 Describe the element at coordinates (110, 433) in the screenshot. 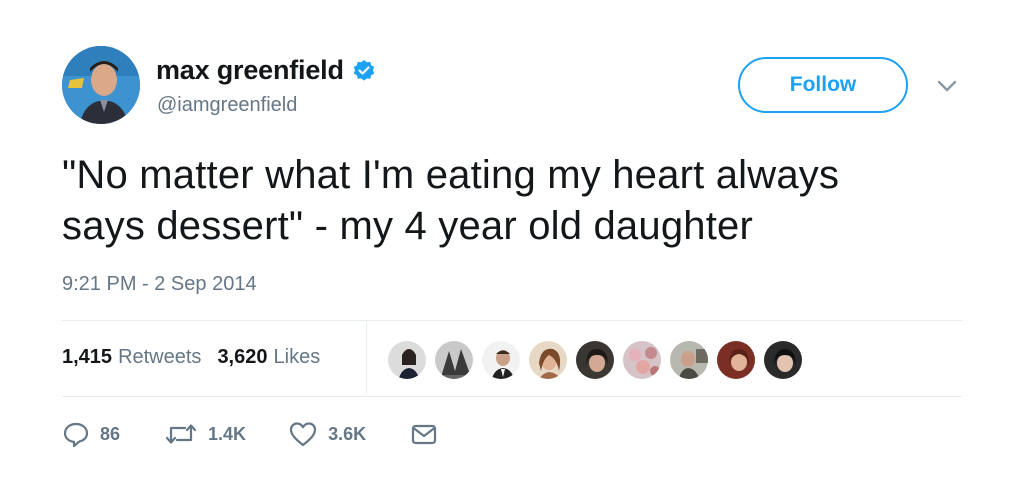

I see `reply-count: 86` at that location.